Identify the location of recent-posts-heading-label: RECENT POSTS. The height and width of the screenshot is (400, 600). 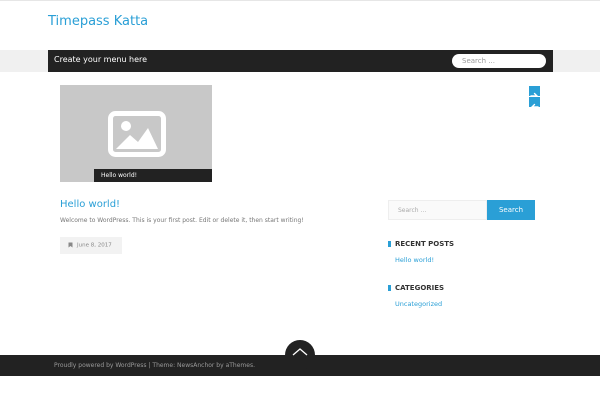
(425, 244).